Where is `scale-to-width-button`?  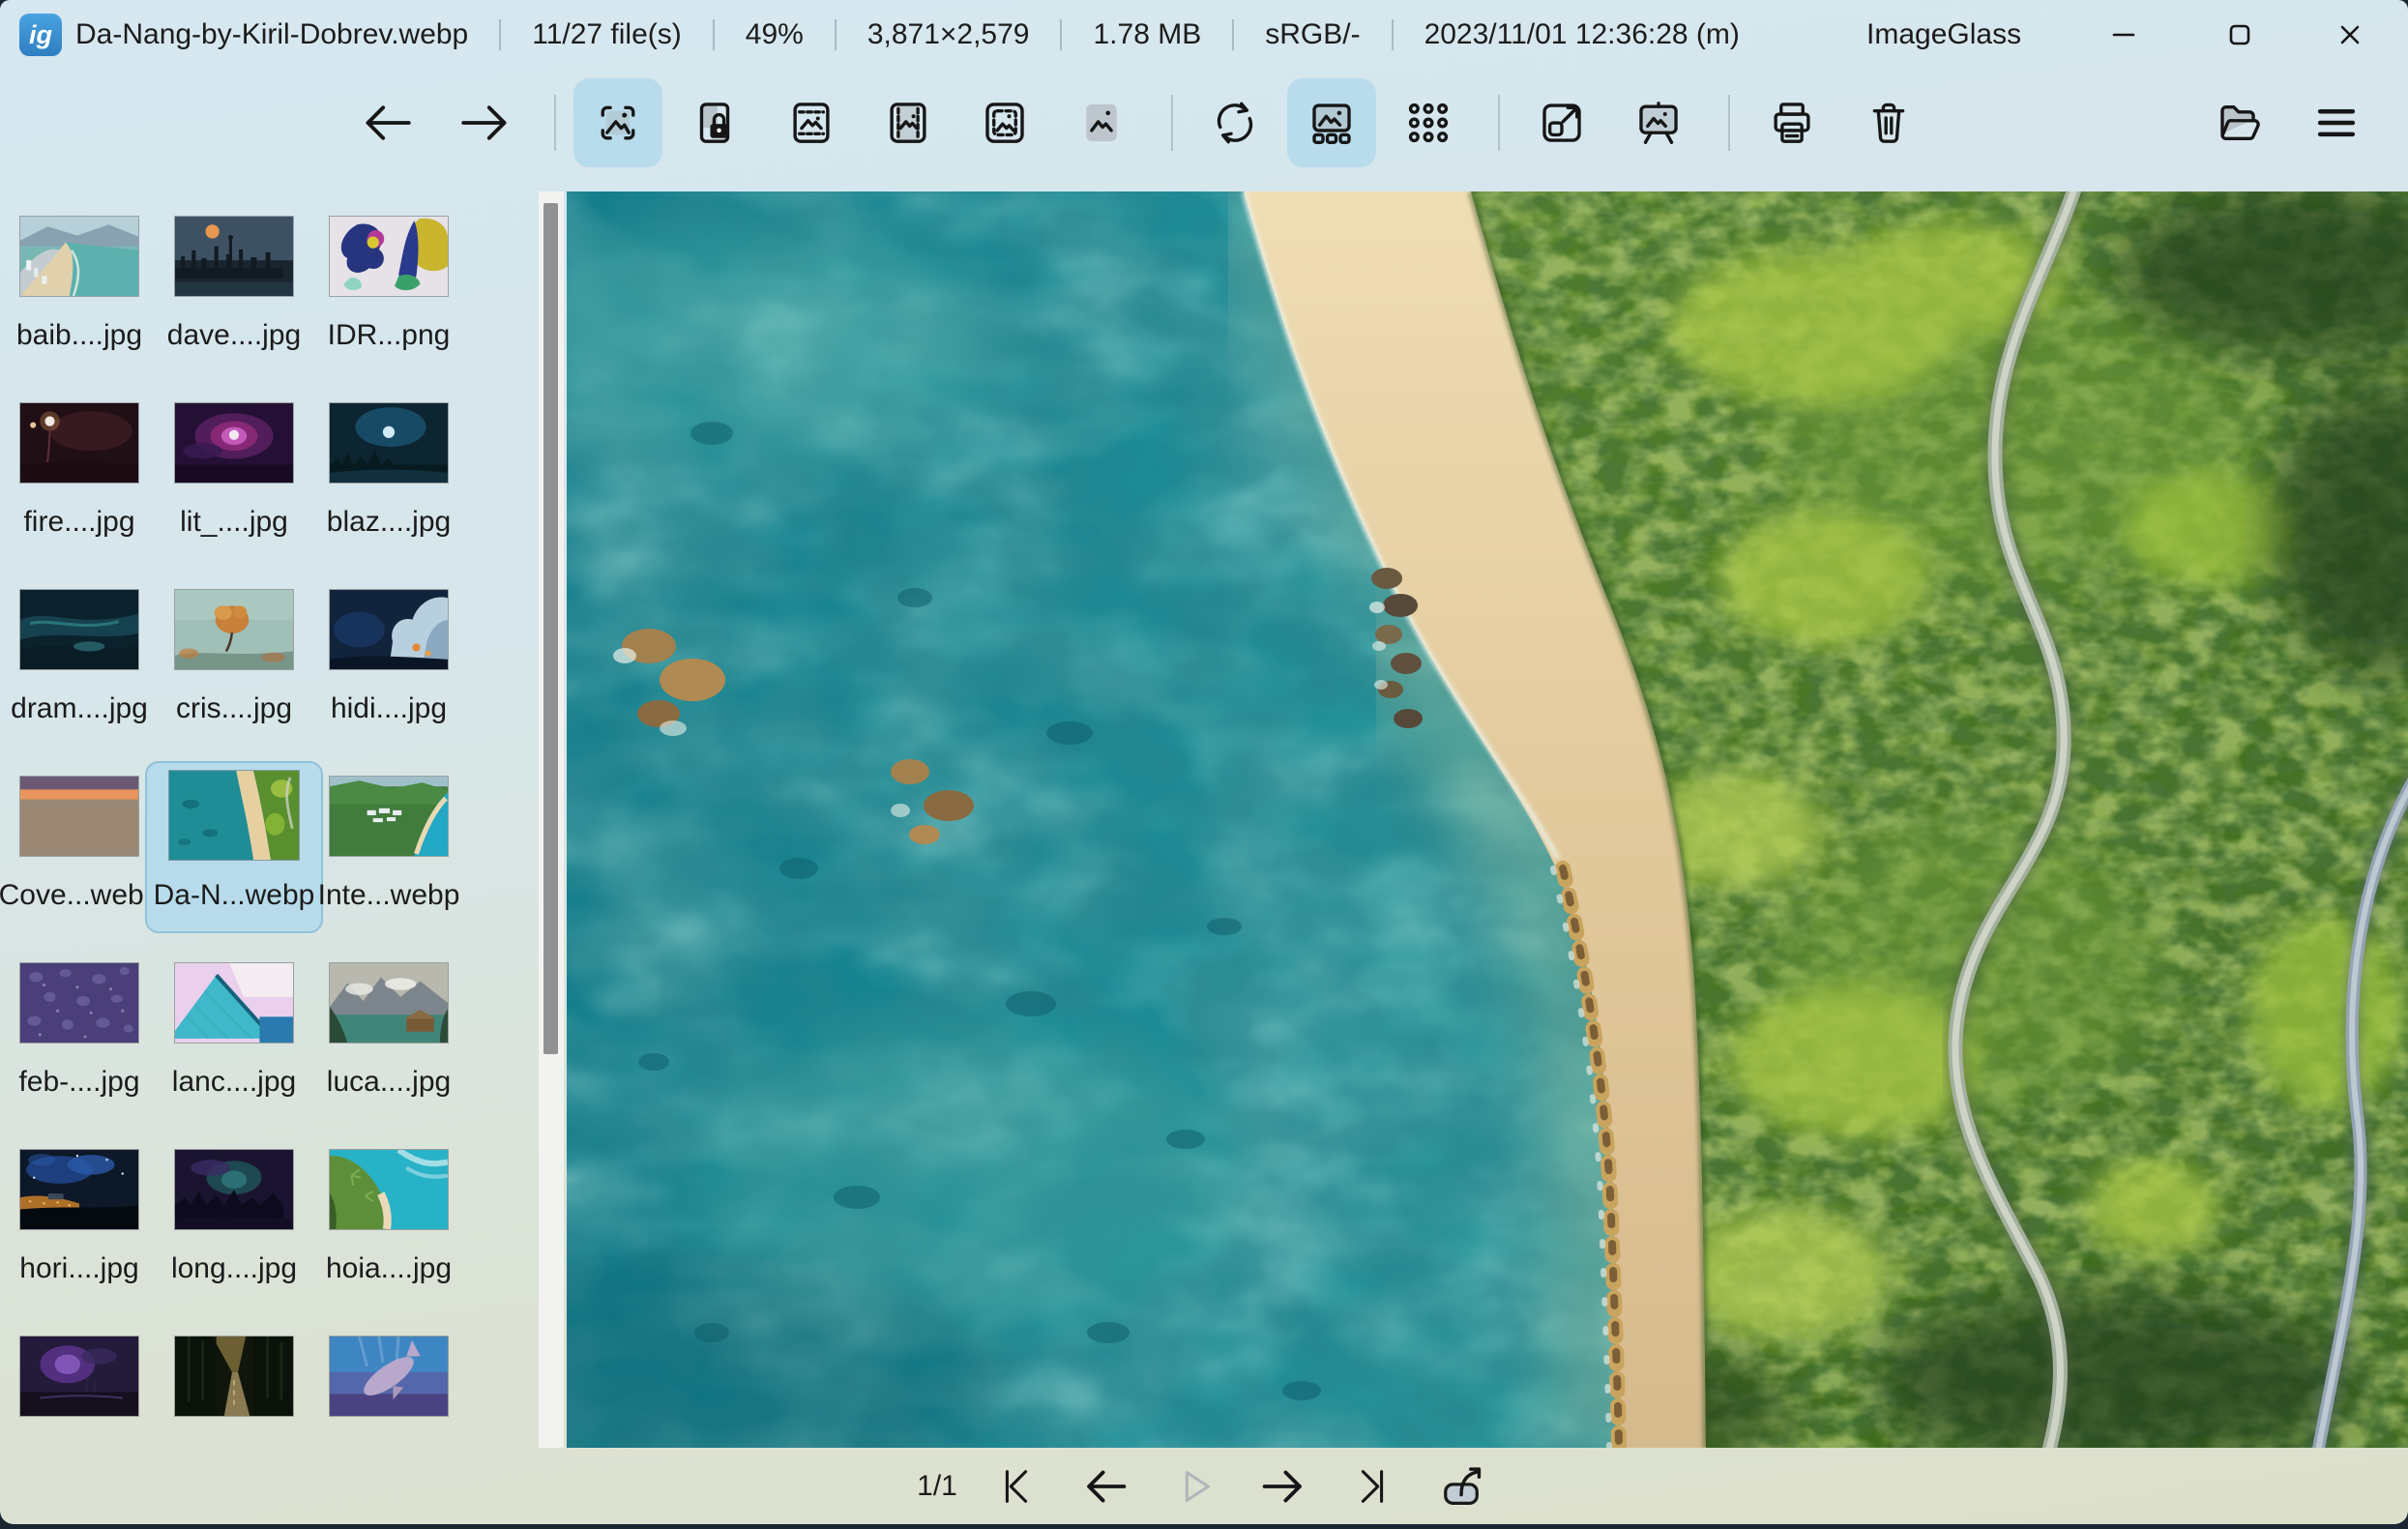 scale-to-width-button is located at coordinates (811, 122).